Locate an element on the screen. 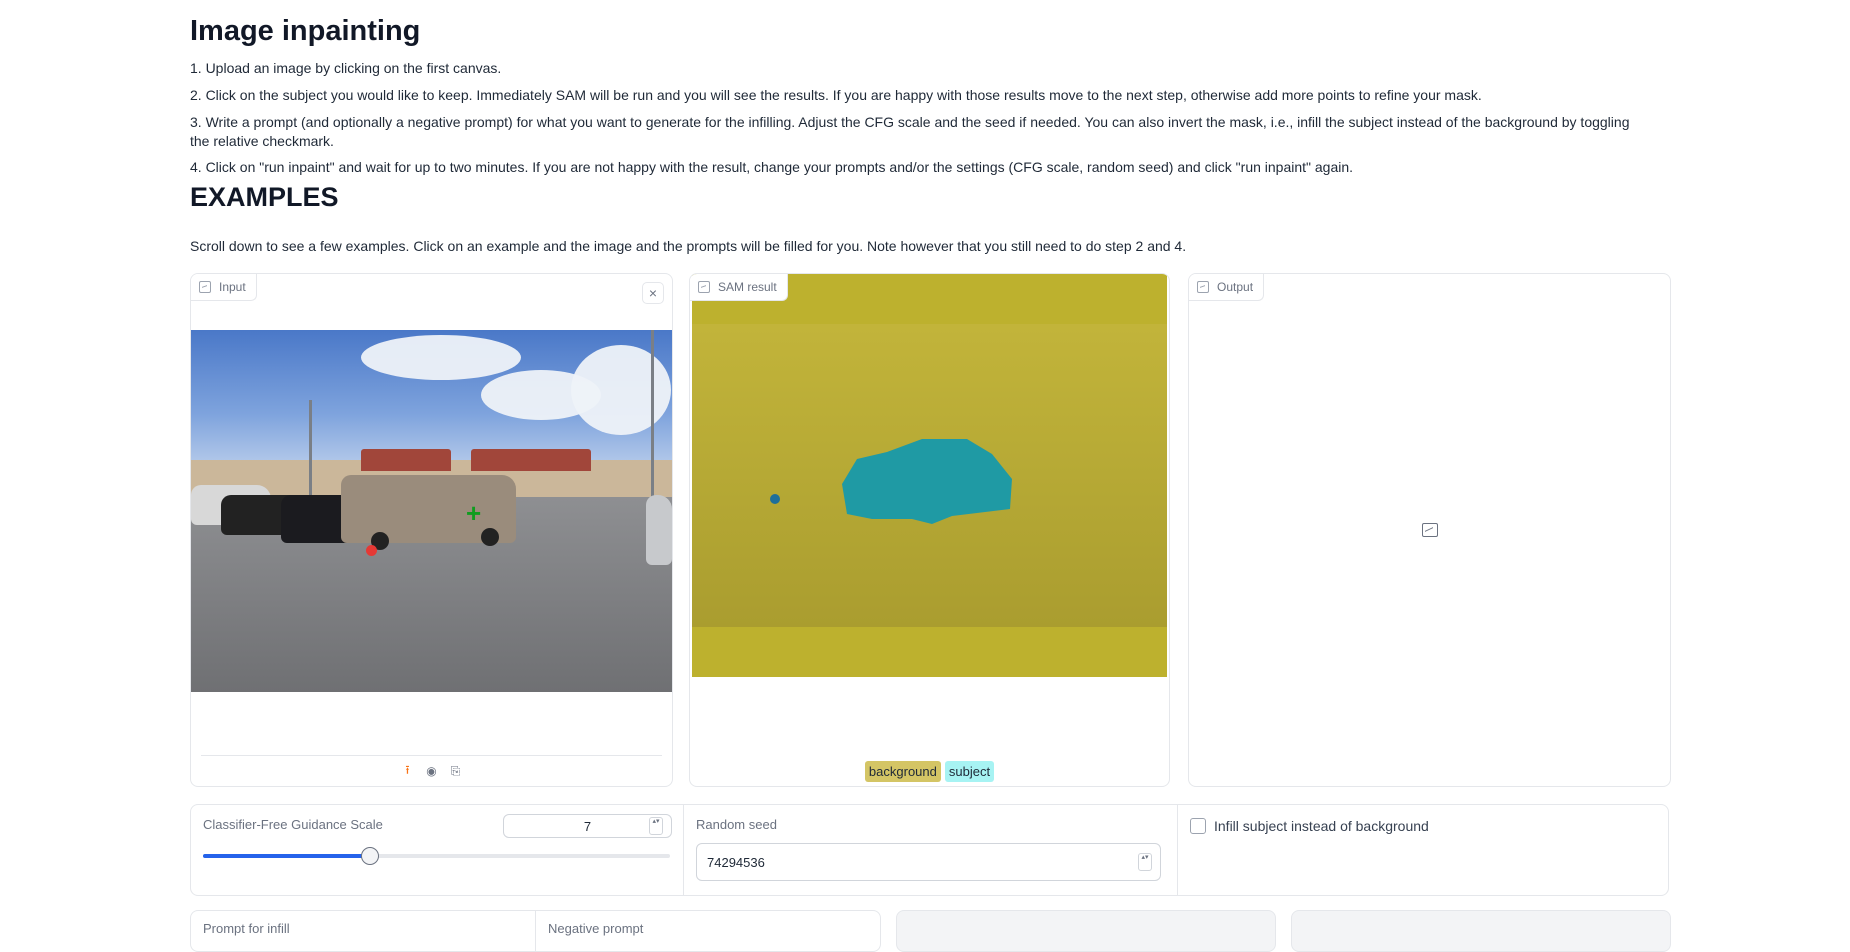 Image resolution: width=1850 pixels, height=952 pixels. empty-image-icon is located at coordinates (1429, 530).